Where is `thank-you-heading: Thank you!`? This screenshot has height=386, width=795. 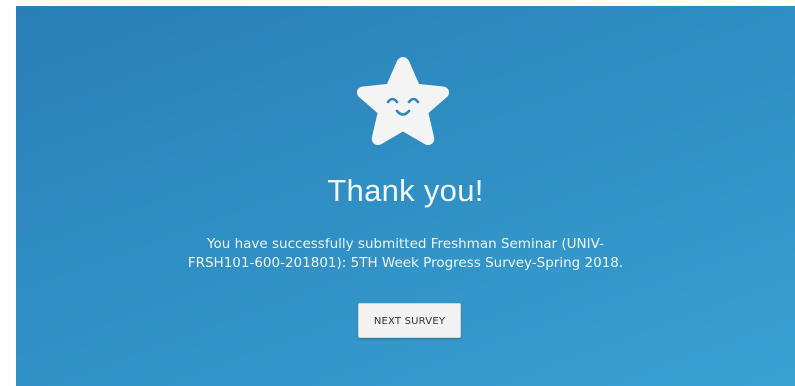
thank-you-heading: Thank you! is located at coordinates (405, 190).